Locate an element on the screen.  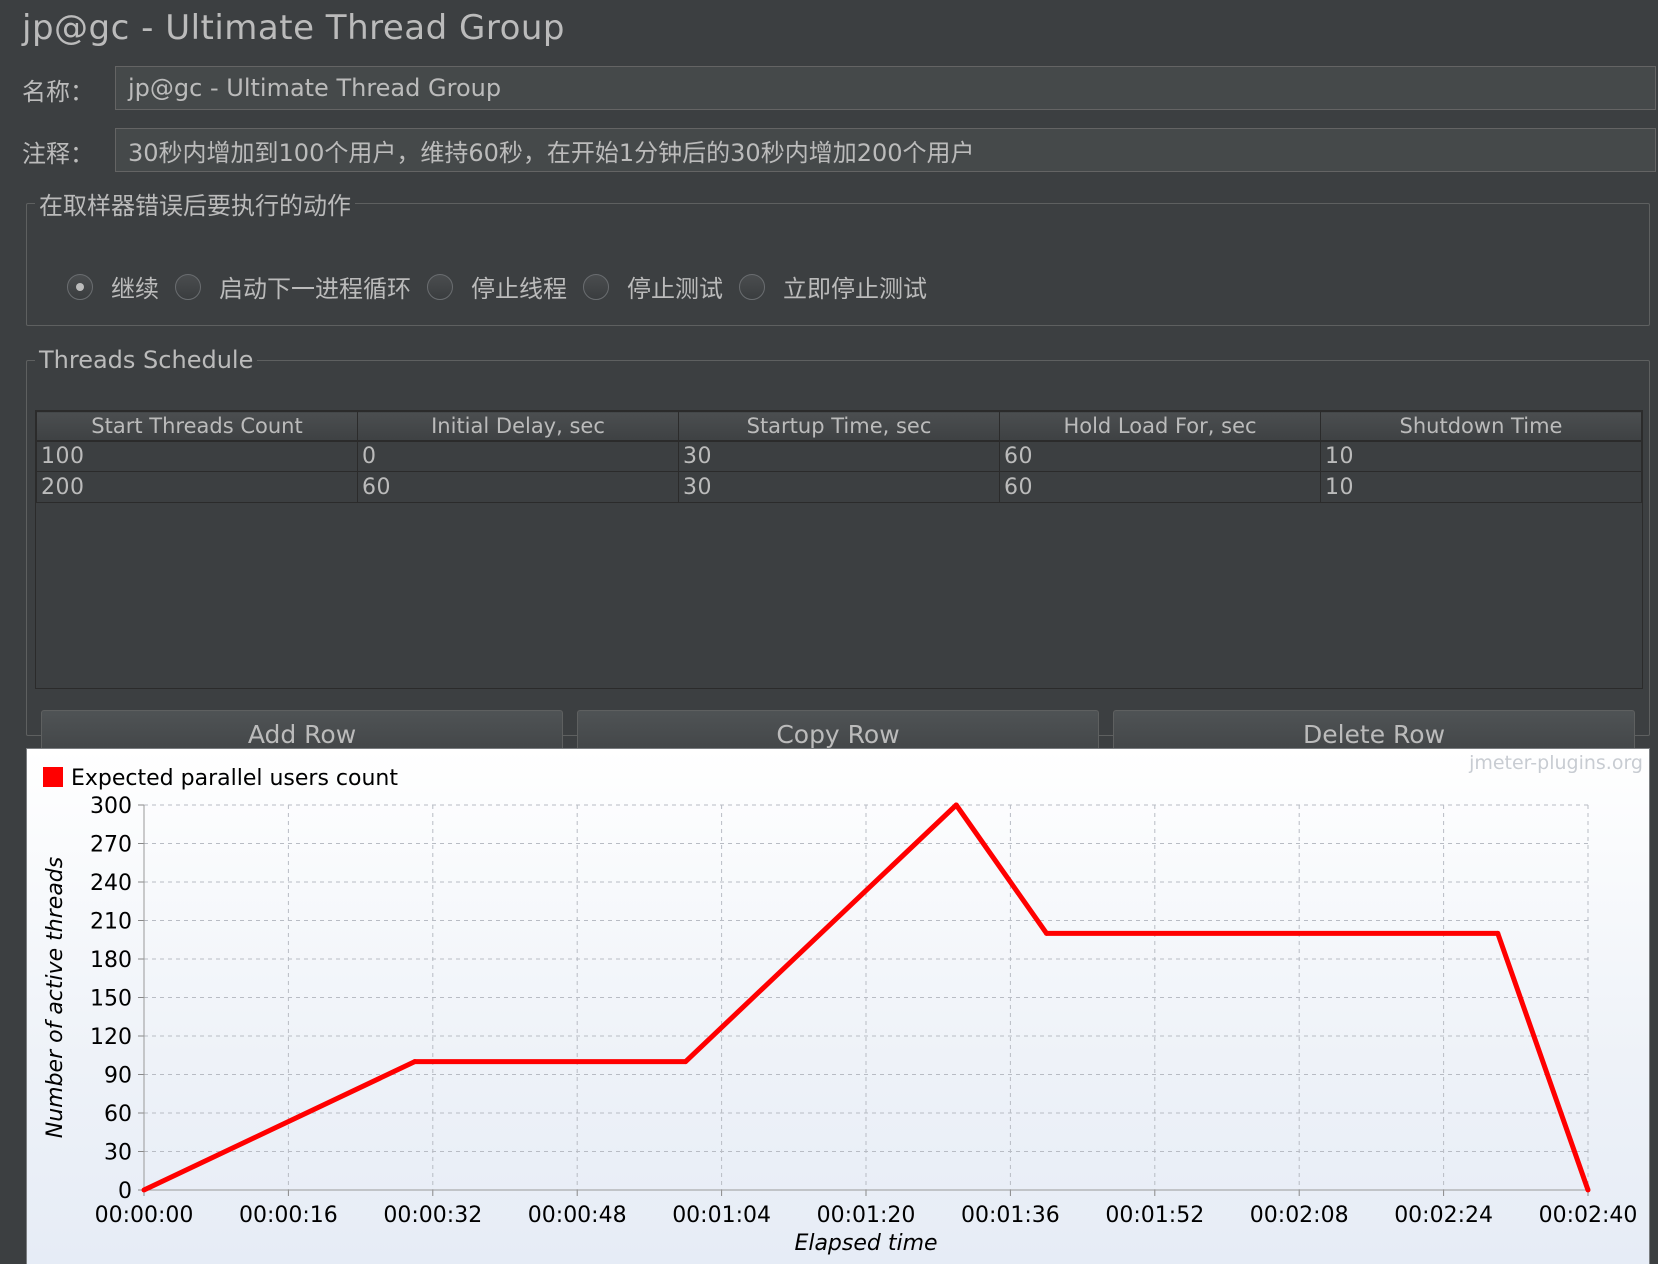
y-tick-label: 180 is located at coordinates (111, 960).